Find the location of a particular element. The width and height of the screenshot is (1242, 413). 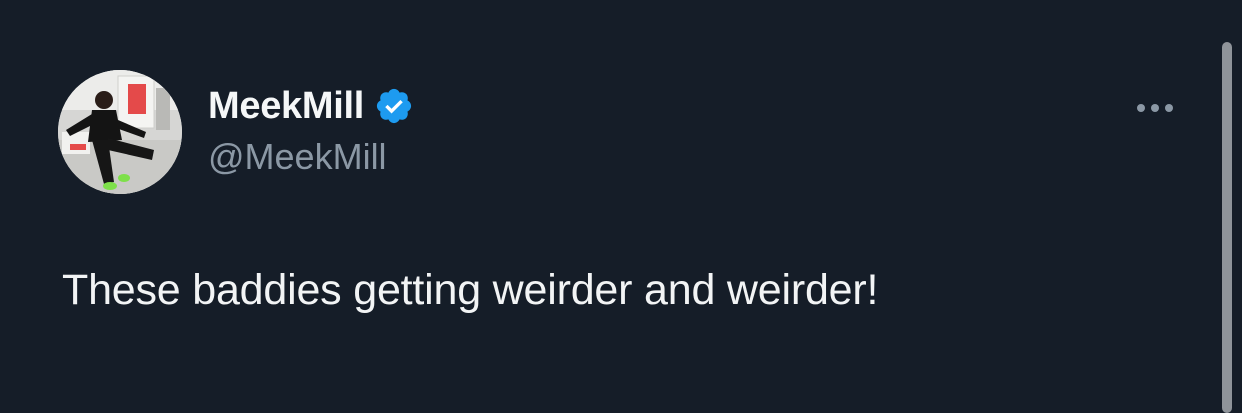

handle: @MeekMill is located at coordinates (311, 157).